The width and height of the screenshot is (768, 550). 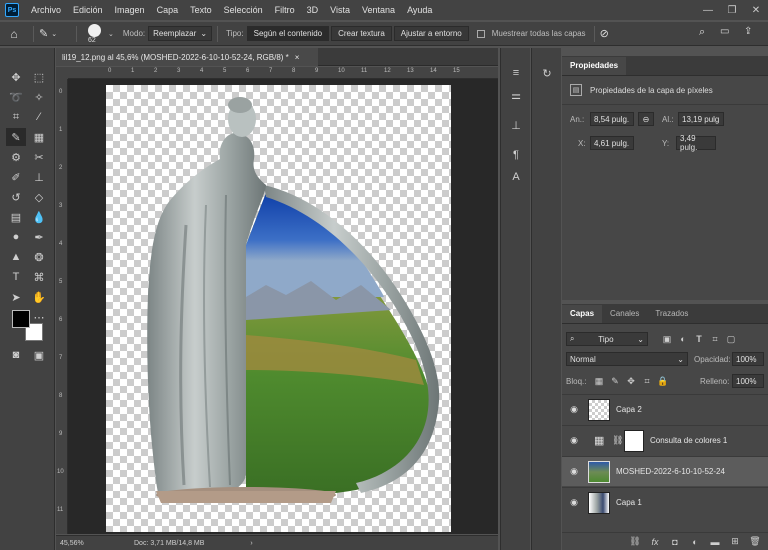 What do you see at coordinates (39, 197) in the screenshot?
I see `eraser-tool-icon: ◇` at bounding box center [39, 197].